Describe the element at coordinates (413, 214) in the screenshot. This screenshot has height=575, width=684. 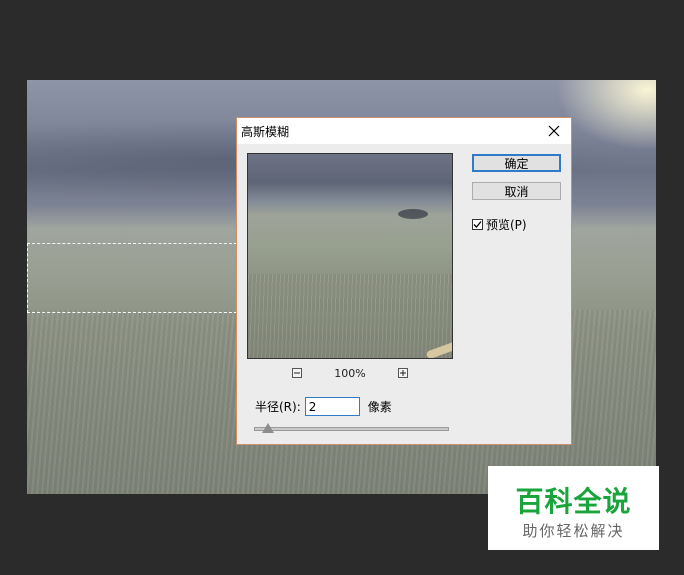
I see `preview-dark-spot` at that location.